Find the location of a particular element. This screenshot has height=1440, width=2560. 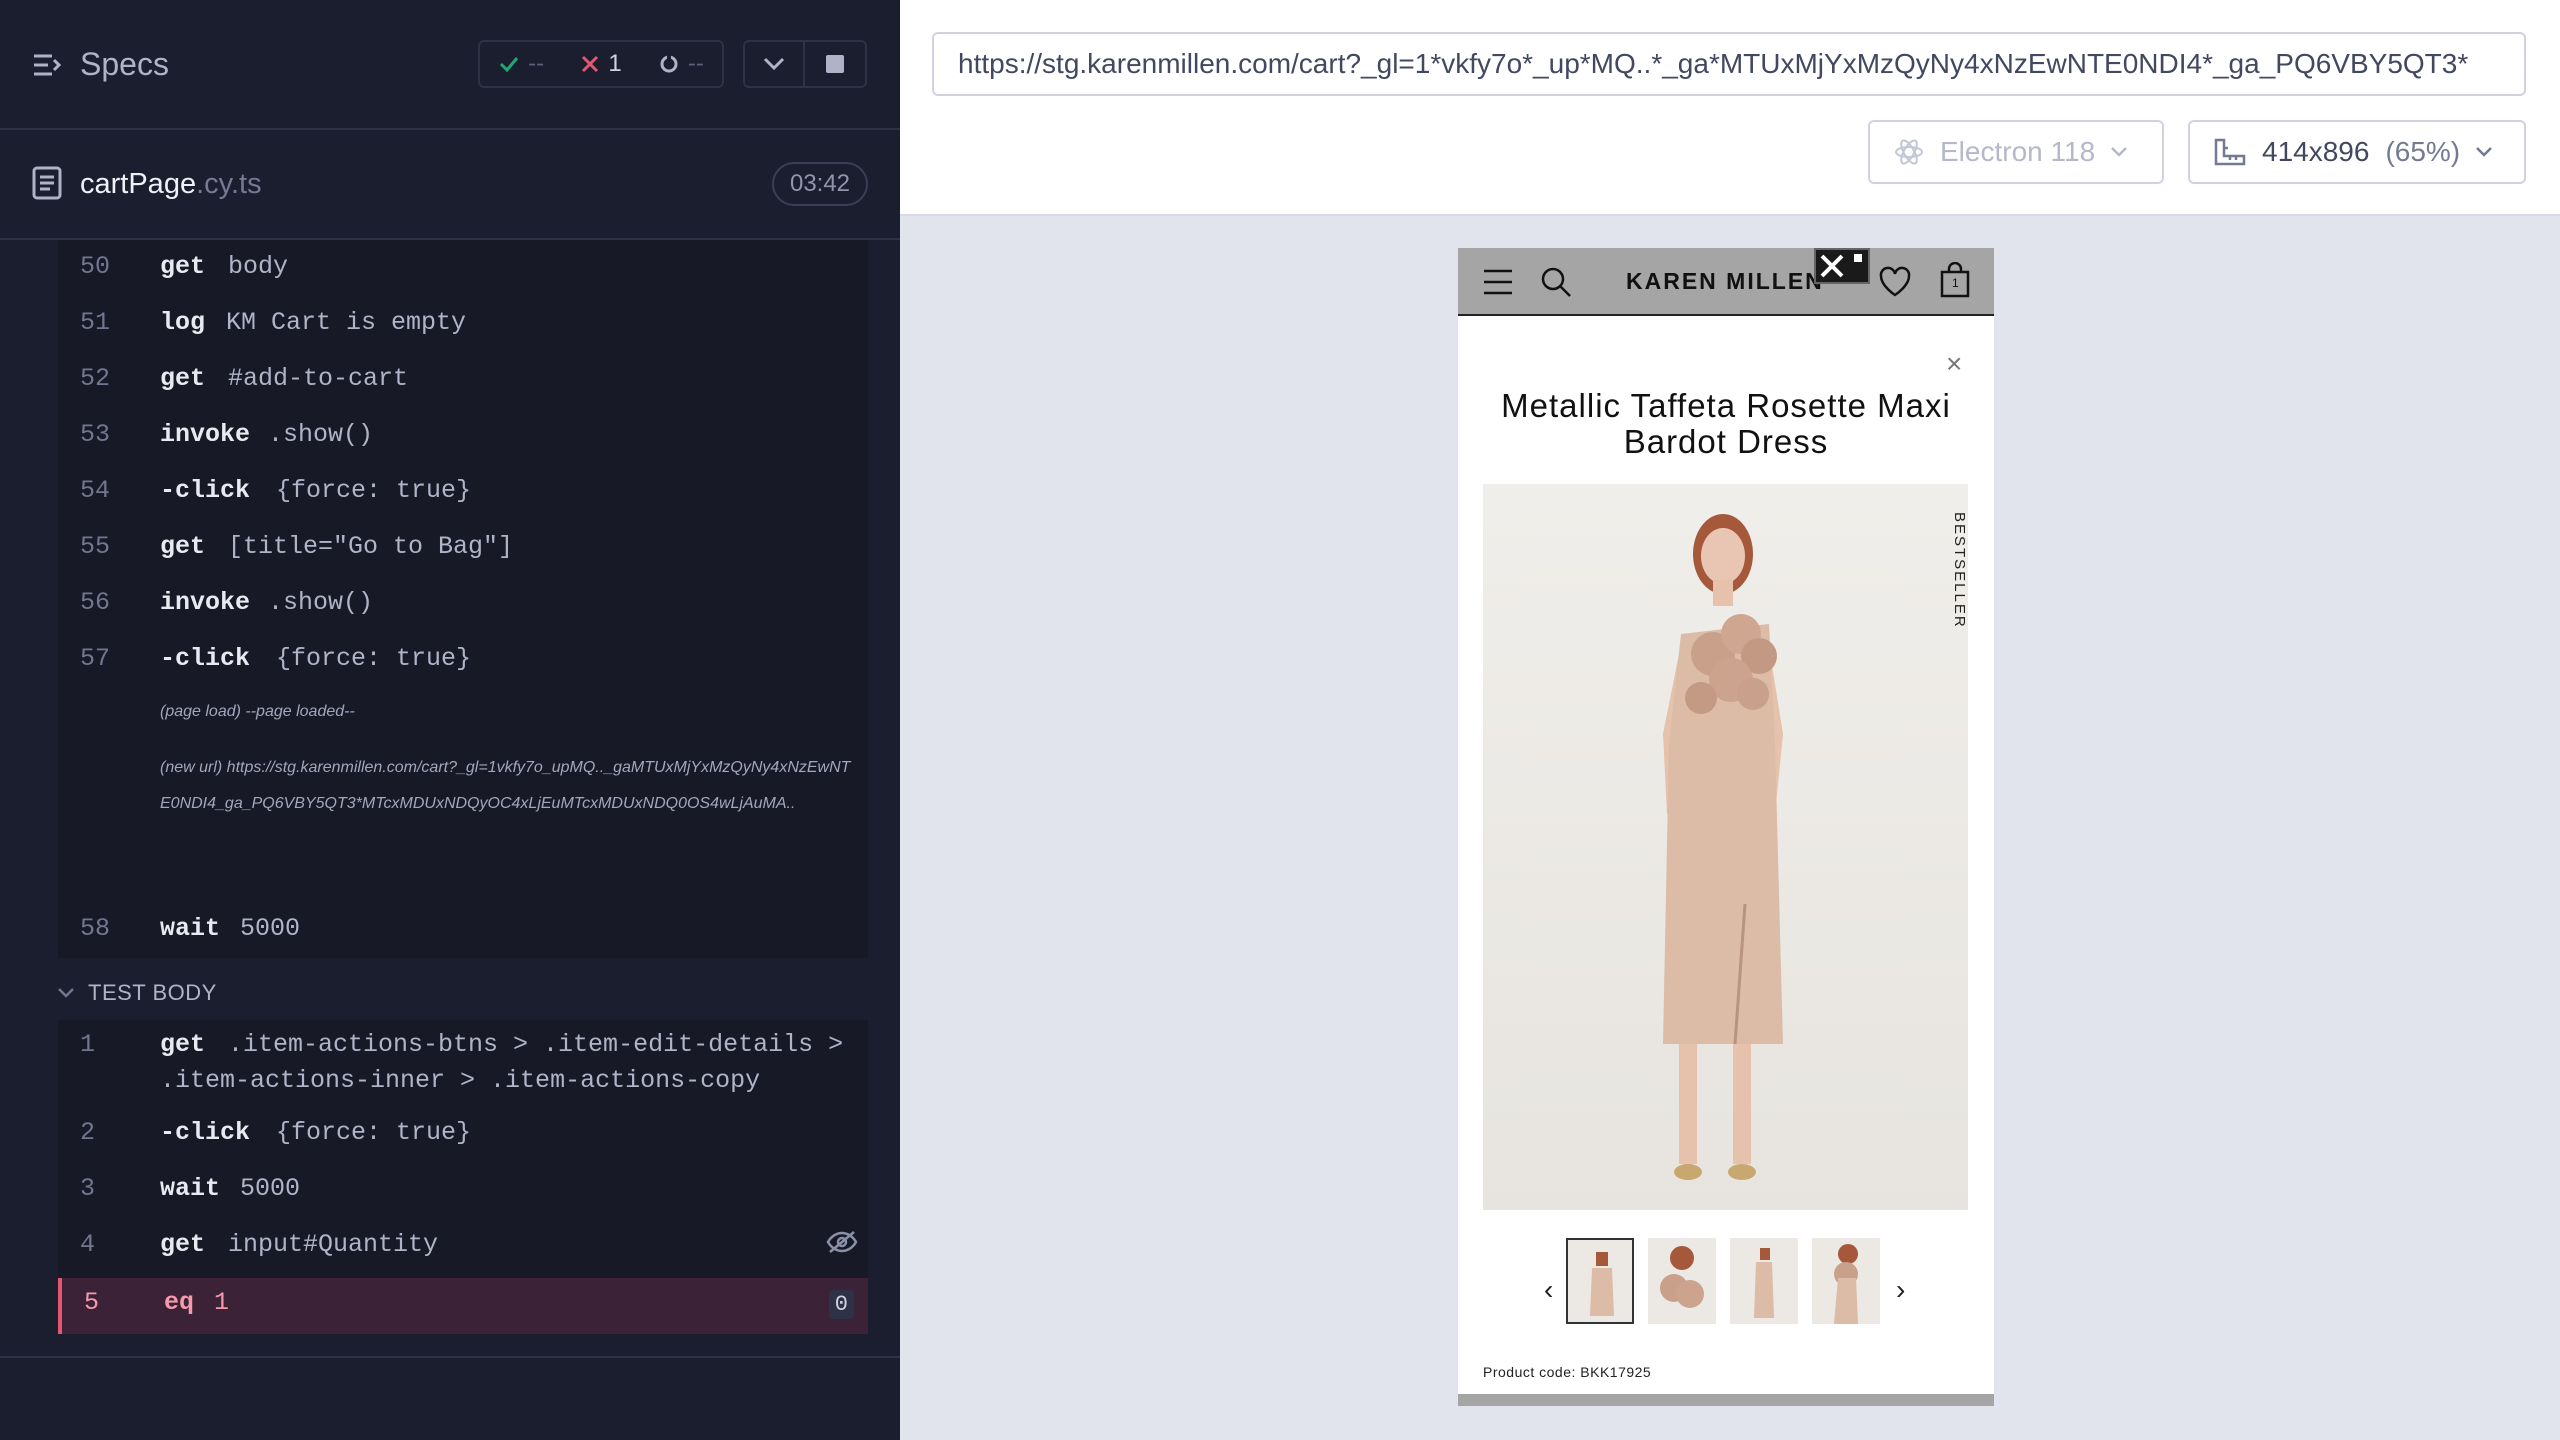

command-number: 2 is located at coordinates (88, 1132).